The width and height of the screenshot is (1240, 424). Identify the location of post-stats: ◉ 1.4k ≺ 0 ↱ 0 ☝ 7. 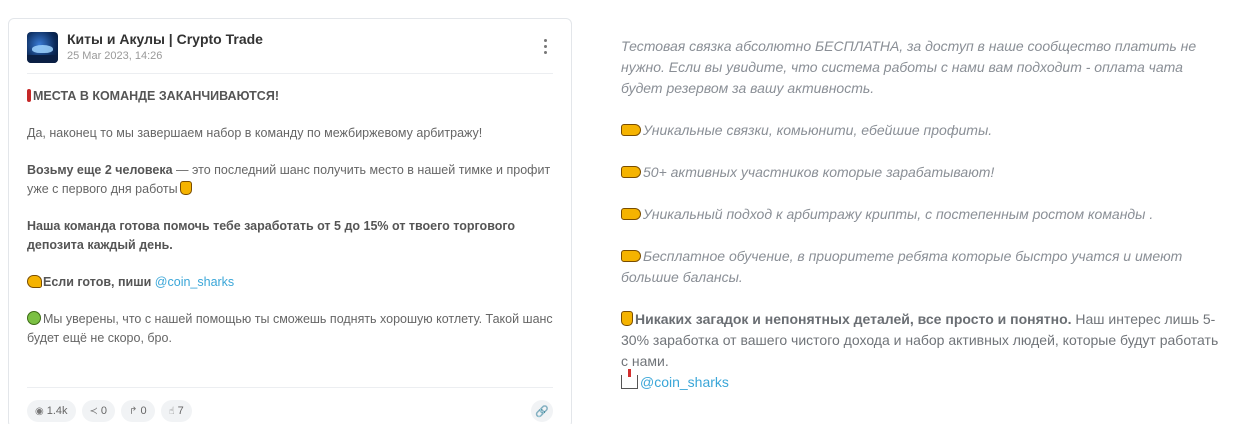
(109, 411).